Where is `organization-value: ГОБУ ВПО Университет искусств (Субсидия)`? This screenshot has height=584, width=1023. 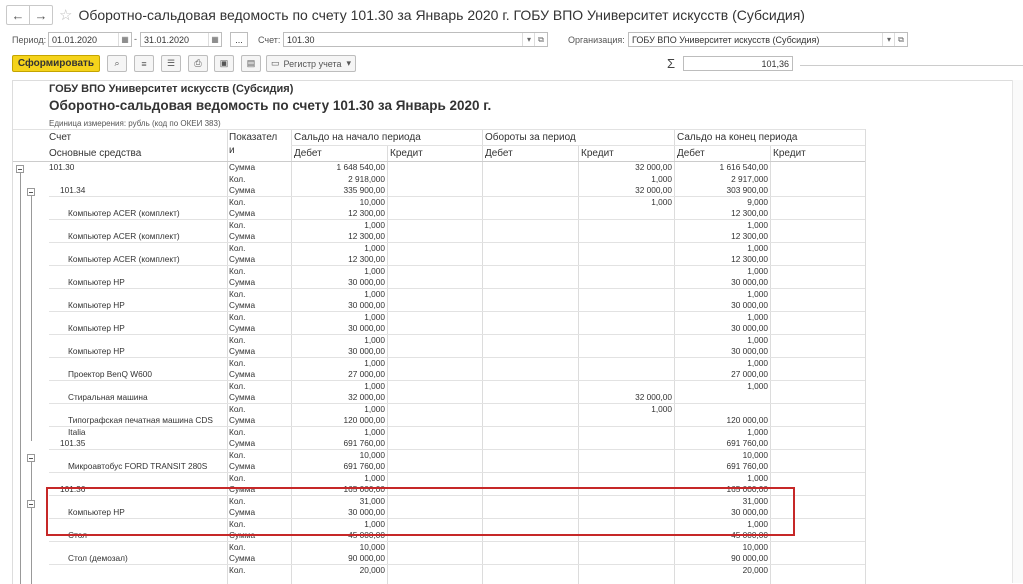 organization-value: ГОБУ ВПО Университет искусств (Субсидия) is located at coordinates (726, 40).